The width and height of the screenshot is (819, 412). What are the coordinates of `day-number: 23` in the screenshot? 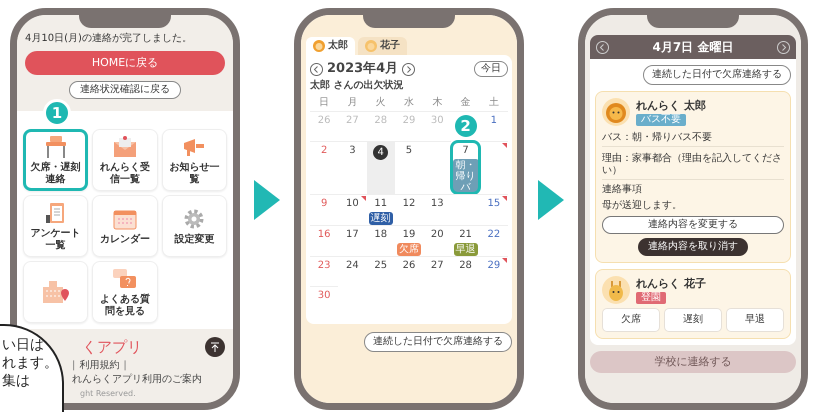 It's located at (324, 266).